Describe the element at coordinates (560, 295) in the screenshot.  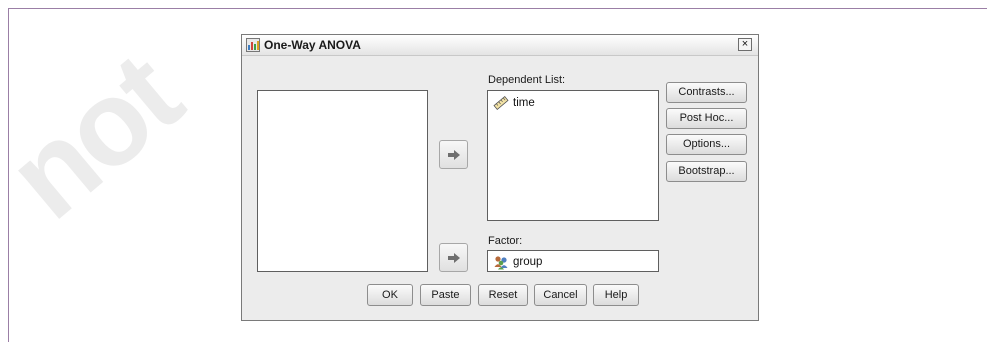
I see `cancel-button: Cancel` at that location.